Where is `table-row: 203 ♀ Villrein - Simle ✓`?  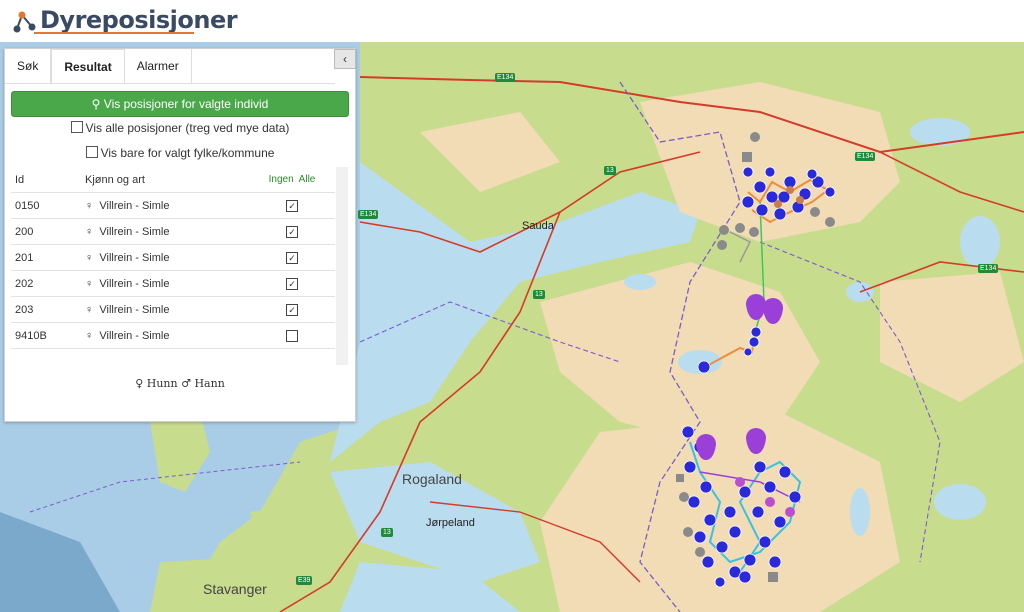 table-row: 203 ♀ Villrein - Simle ✓ is located at coordinates (173, 309).